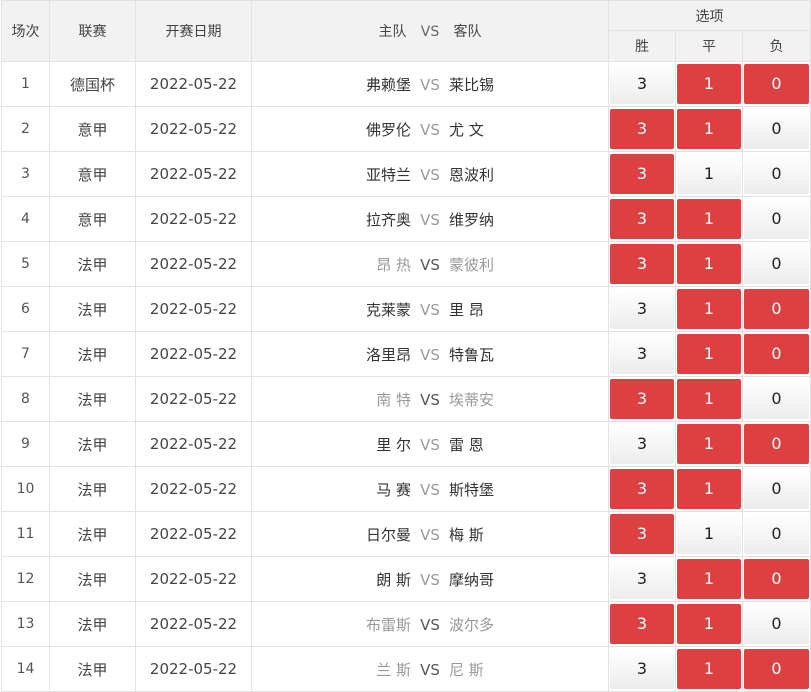  Describe the element at coordinates (430, 264) in the screenshot. I see `match-teams: 昂 热 VS 蒙彼利` at that location.